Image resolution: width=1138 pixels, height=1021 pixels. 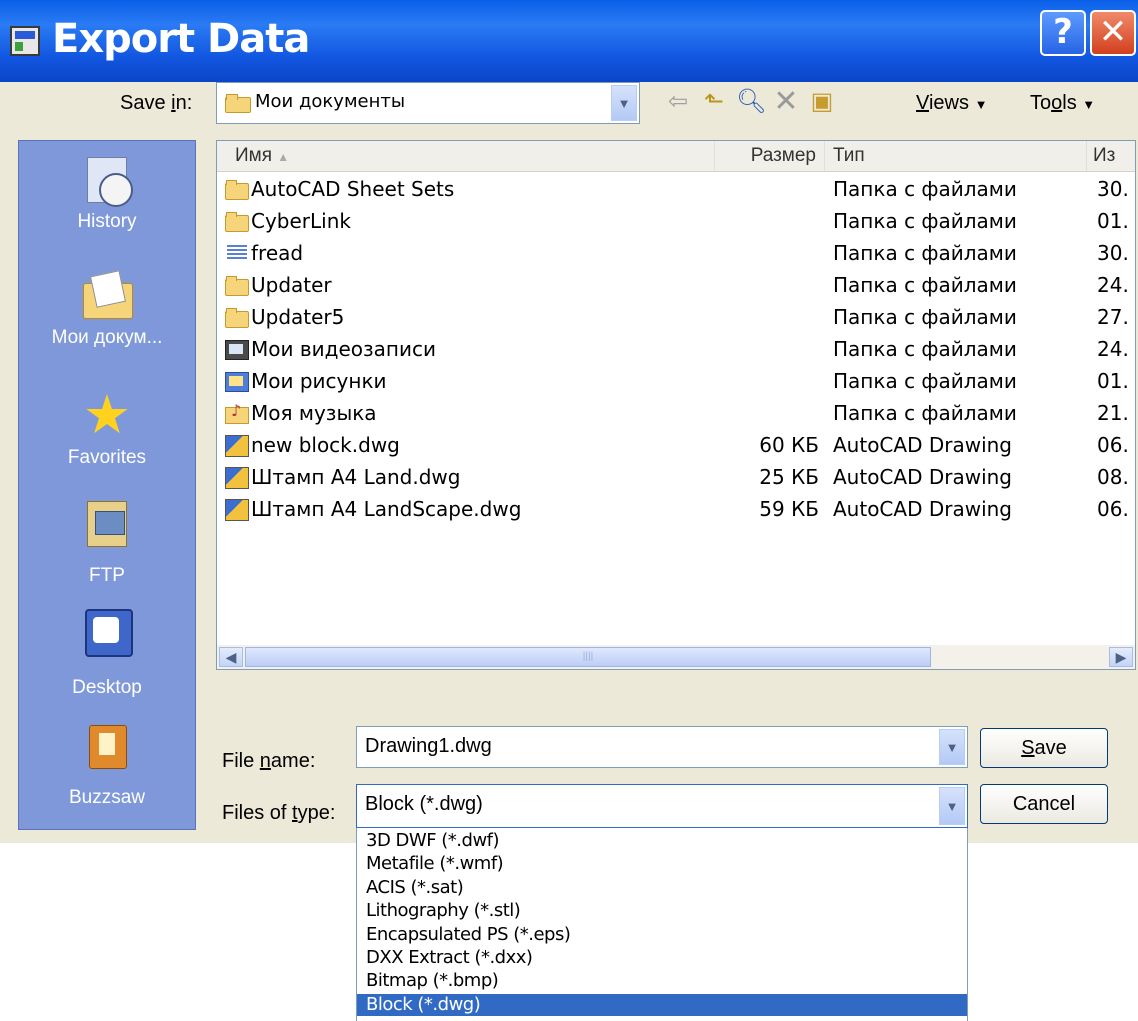 What do you see at coordinates (428, 103) in the screenshot?
I see `save-in-dropdown: Мои документы ▼` at bounding box center [428, 103].